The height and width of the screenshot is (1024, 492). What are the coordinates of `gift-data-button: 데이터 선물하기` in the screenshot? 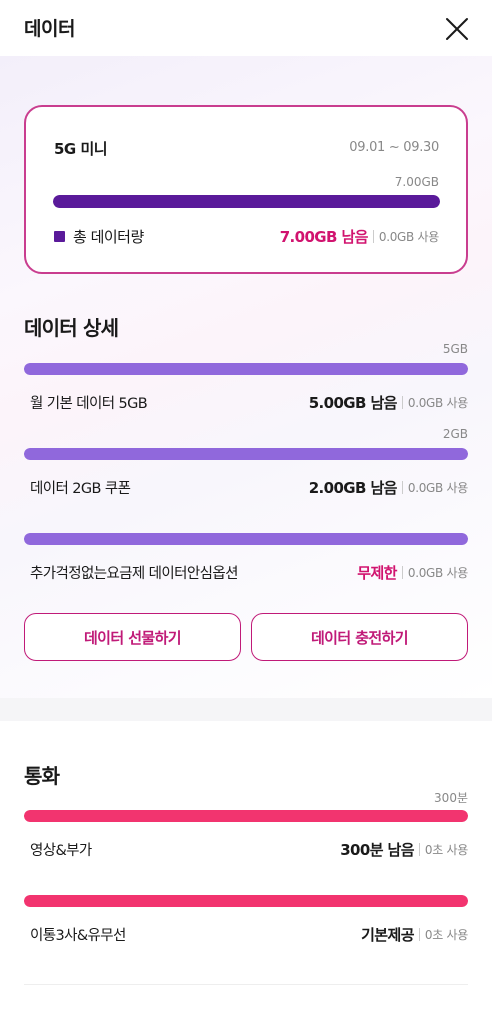 It's located at (132, 637).